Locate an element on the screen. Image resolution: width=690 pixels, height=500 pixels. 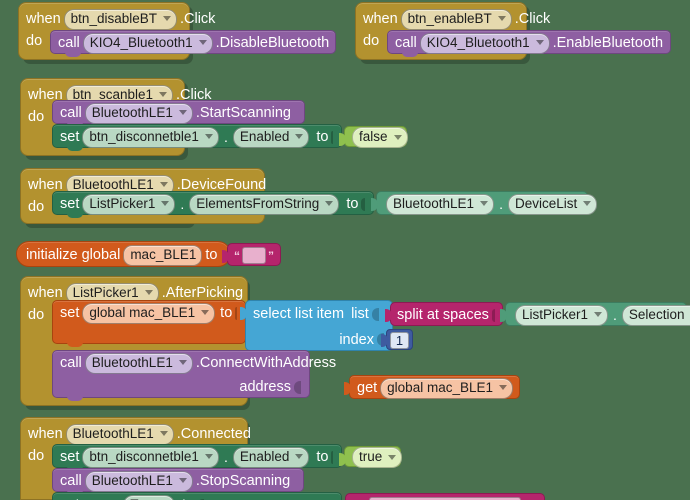
set-keyword: set is located at coordinates (70, 137).